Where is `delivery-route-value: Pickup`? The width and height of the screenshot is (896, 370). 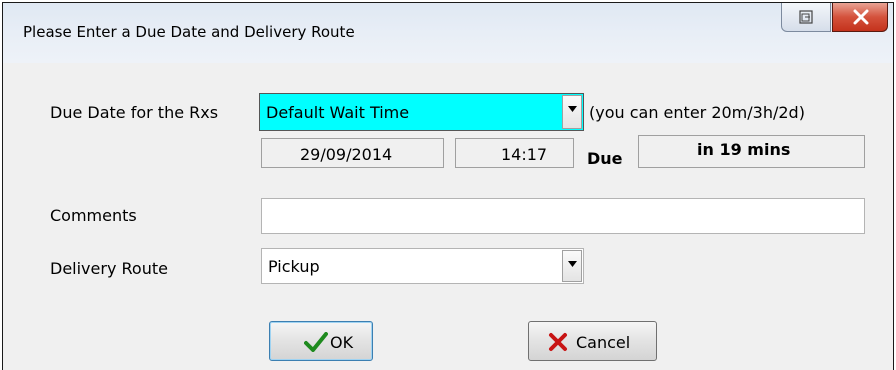 delivery-route-value: Pickup is located at coordinates (294, 266).